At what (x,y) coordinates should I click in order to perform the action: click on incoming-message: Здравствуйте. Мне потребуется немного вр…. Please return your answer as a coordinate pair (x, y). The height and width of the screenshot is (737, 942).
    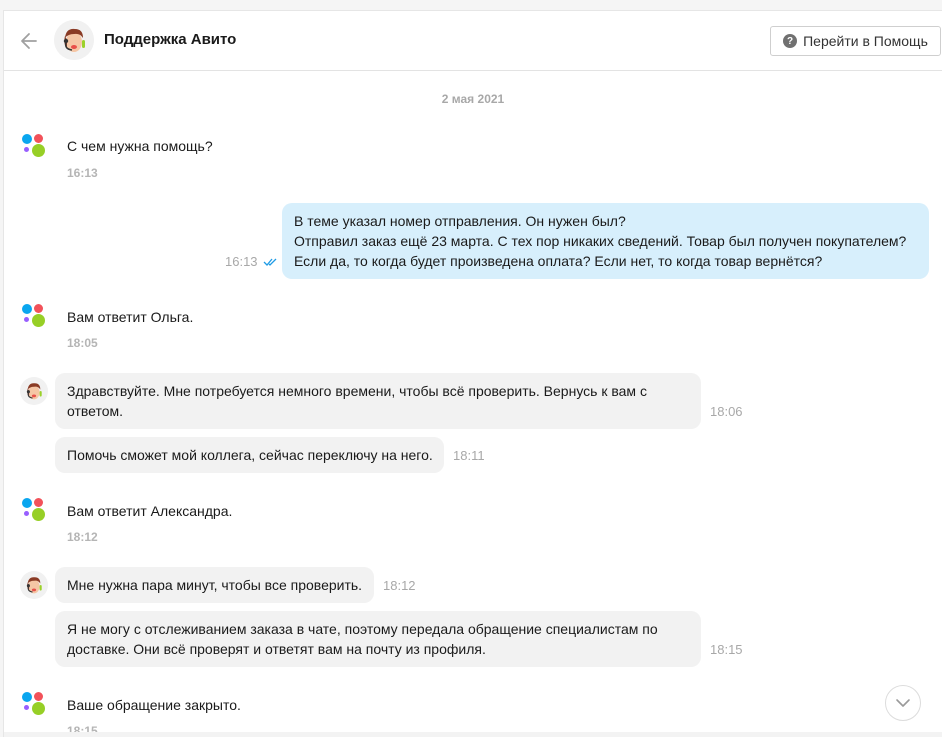
    Looking at the image, I should click on (378, 401).